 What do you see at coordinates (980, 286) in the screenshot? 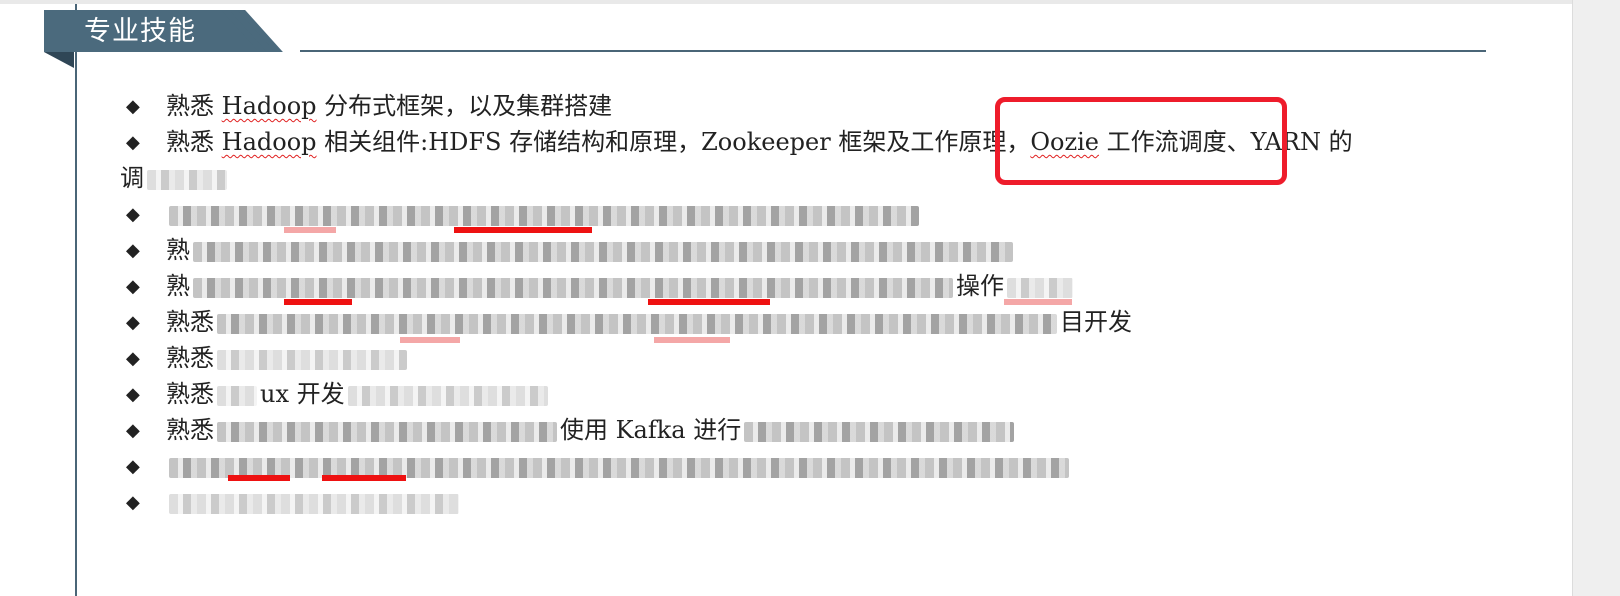
I see `item-text: 操作` at bounding box center [980, 286].